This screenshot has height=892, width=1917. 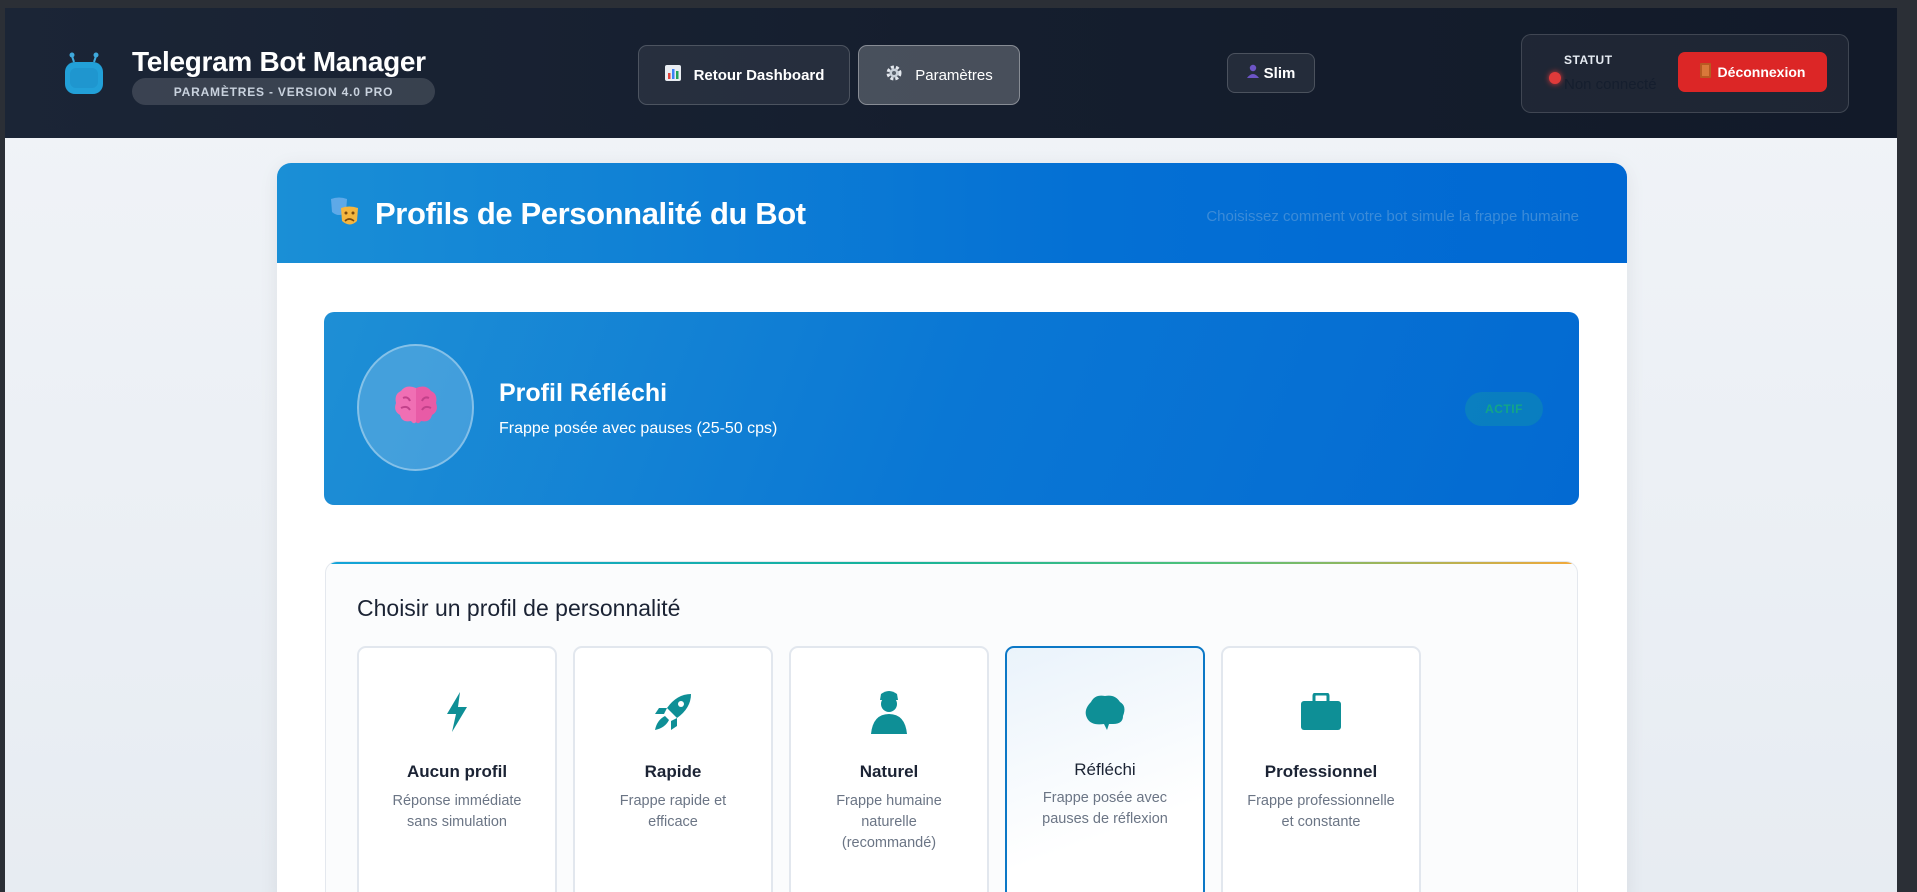 What do you see at coordinates (519, 608) in the screenshot?
I see `profile-selector-title: Choisir un profil de personnalité` at bounding box center [519, 608].